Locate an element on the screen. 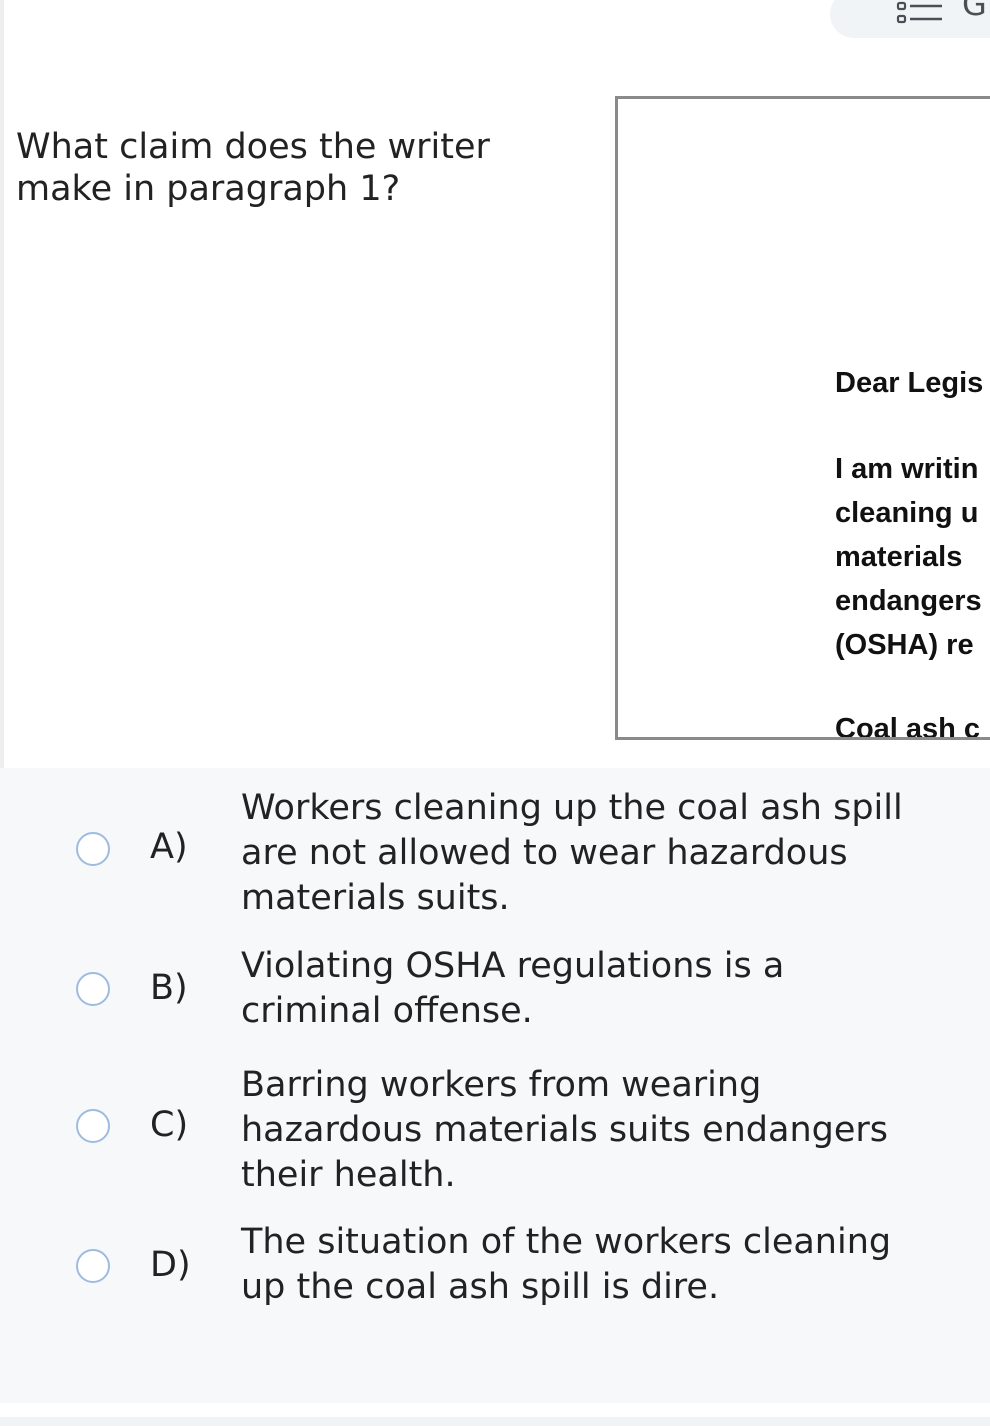 This screenshot has width=990, height=1426. list-icon is located at coordinates (921, 14).